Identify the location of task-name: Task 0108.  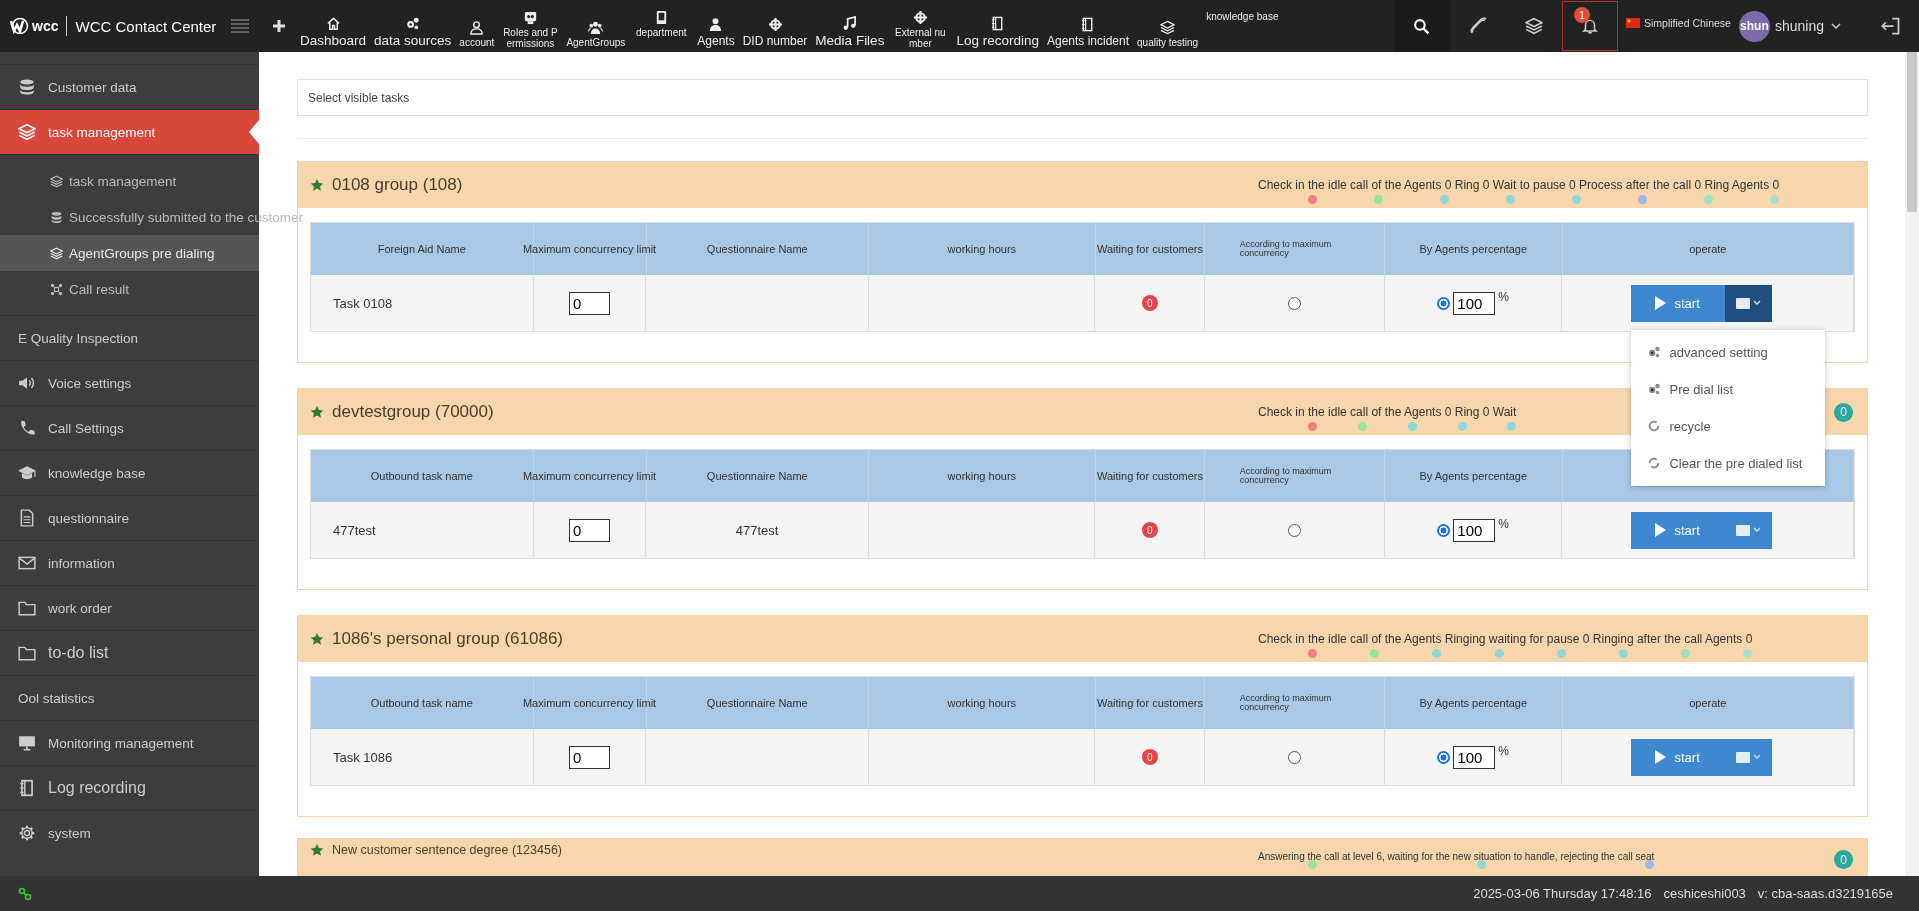
(363, 303).